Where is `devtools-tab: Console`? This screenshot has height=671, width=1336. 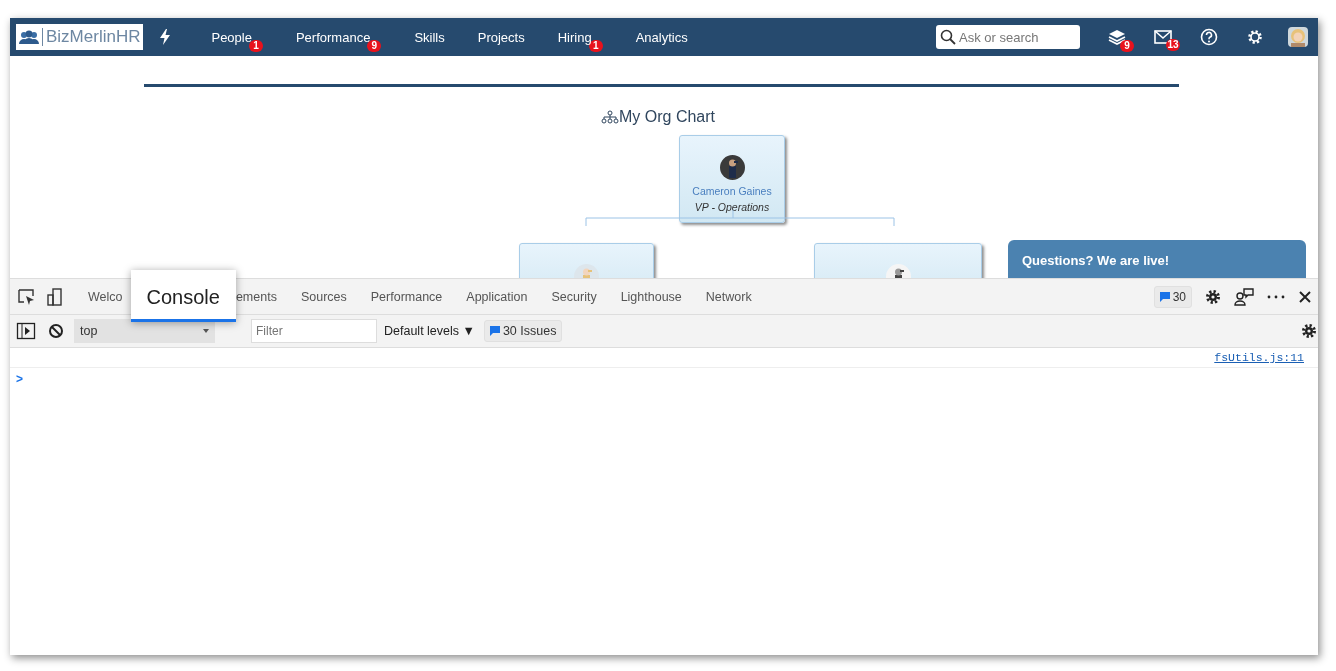 devtools-tab: Console is located at coordinates (183, 295).